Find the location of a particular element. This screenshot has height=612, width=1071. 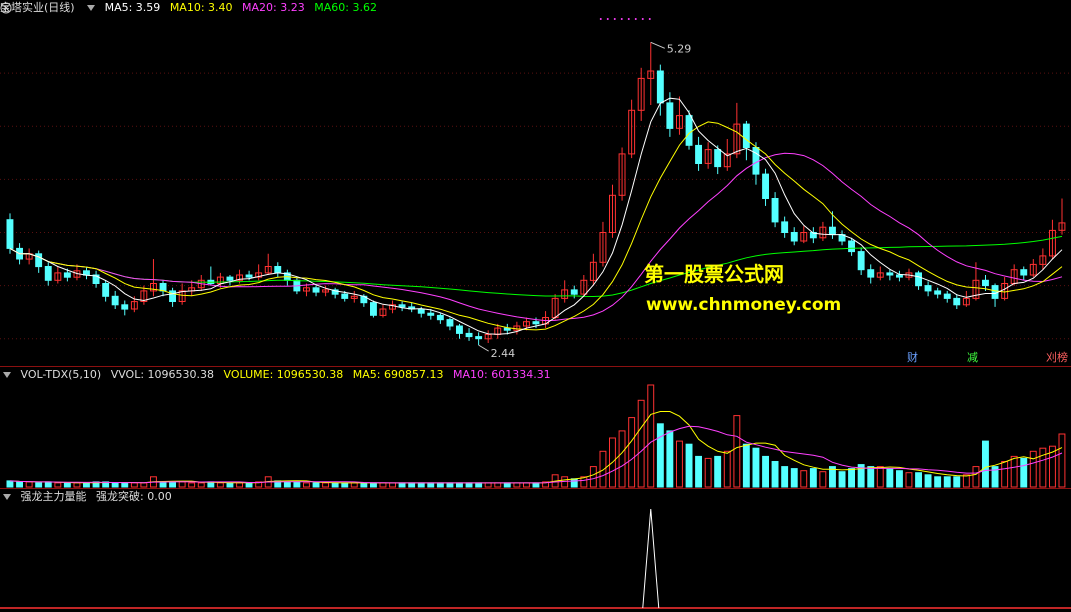

finance-badge: 财 is located at coordinates (912, 358).